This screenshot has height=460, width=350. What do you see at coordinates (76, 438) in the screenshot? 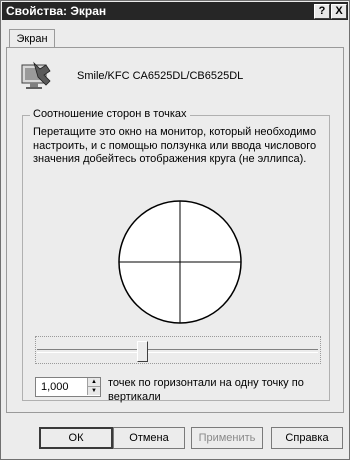
I see `ok-button: ОК` at bounding box center [76, 438].